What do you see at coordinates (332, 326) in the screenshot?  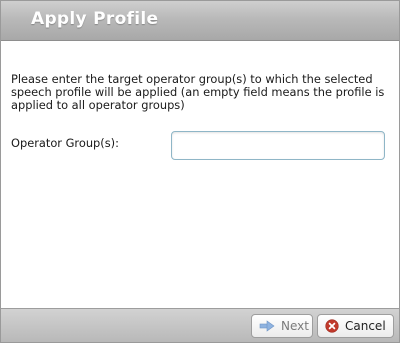 I see `close-circle-icon` at bounding box center [332, 326].